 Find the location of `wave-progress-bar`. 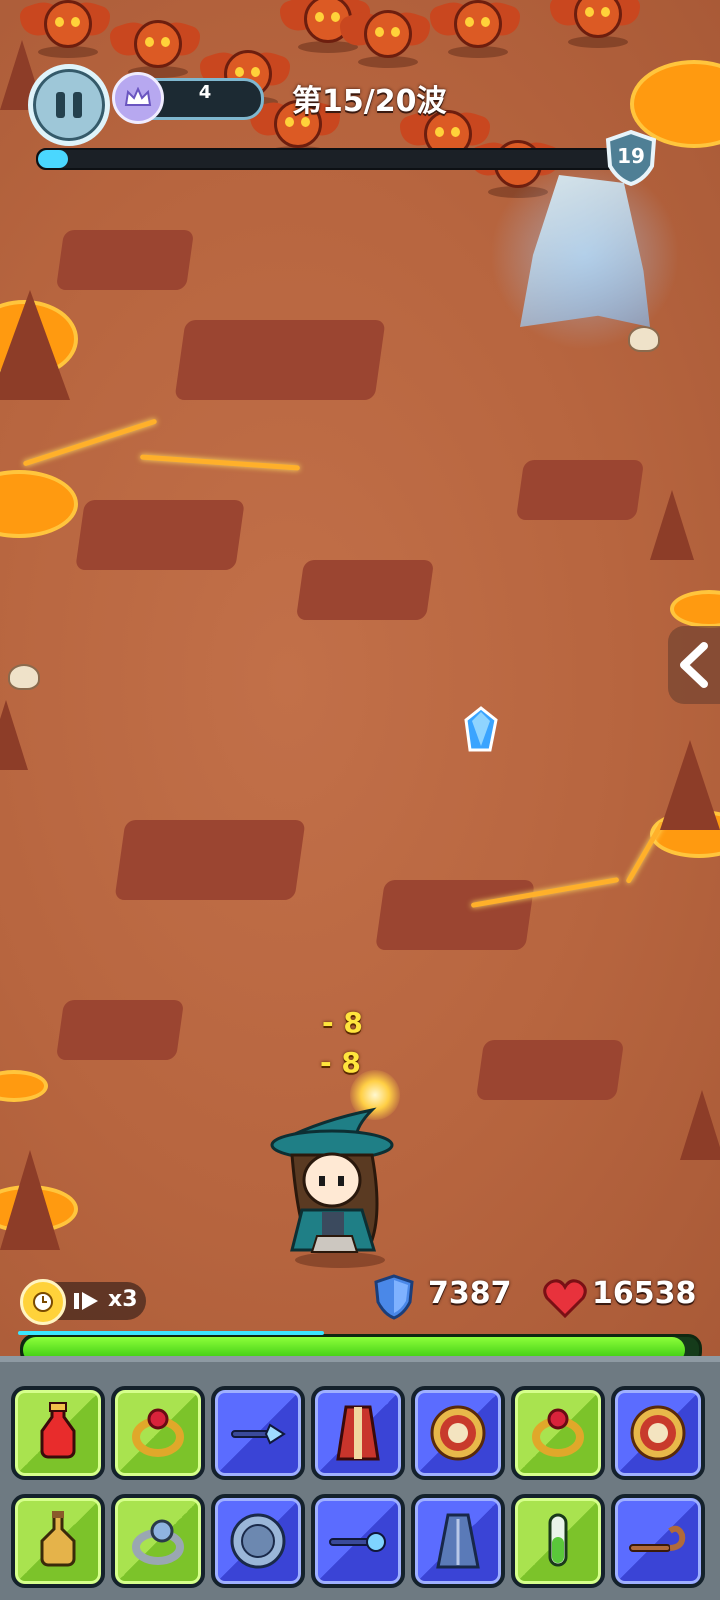

wave-progress-bar is located at coordinates (333, 159).